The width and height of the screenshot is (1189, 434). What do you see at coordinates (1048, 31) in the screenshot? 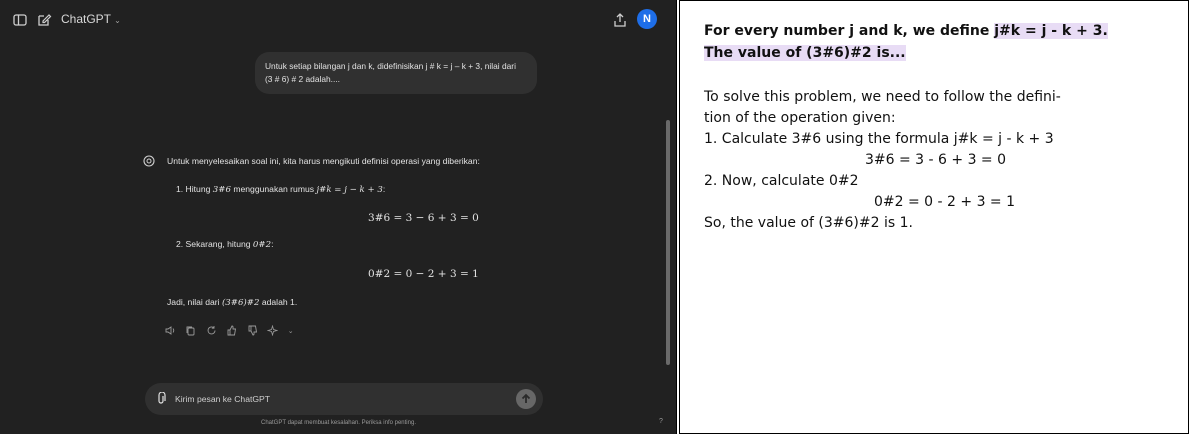
I see `question-highlight: j#k = j - k + 3` at bounding box center [1048, 31].